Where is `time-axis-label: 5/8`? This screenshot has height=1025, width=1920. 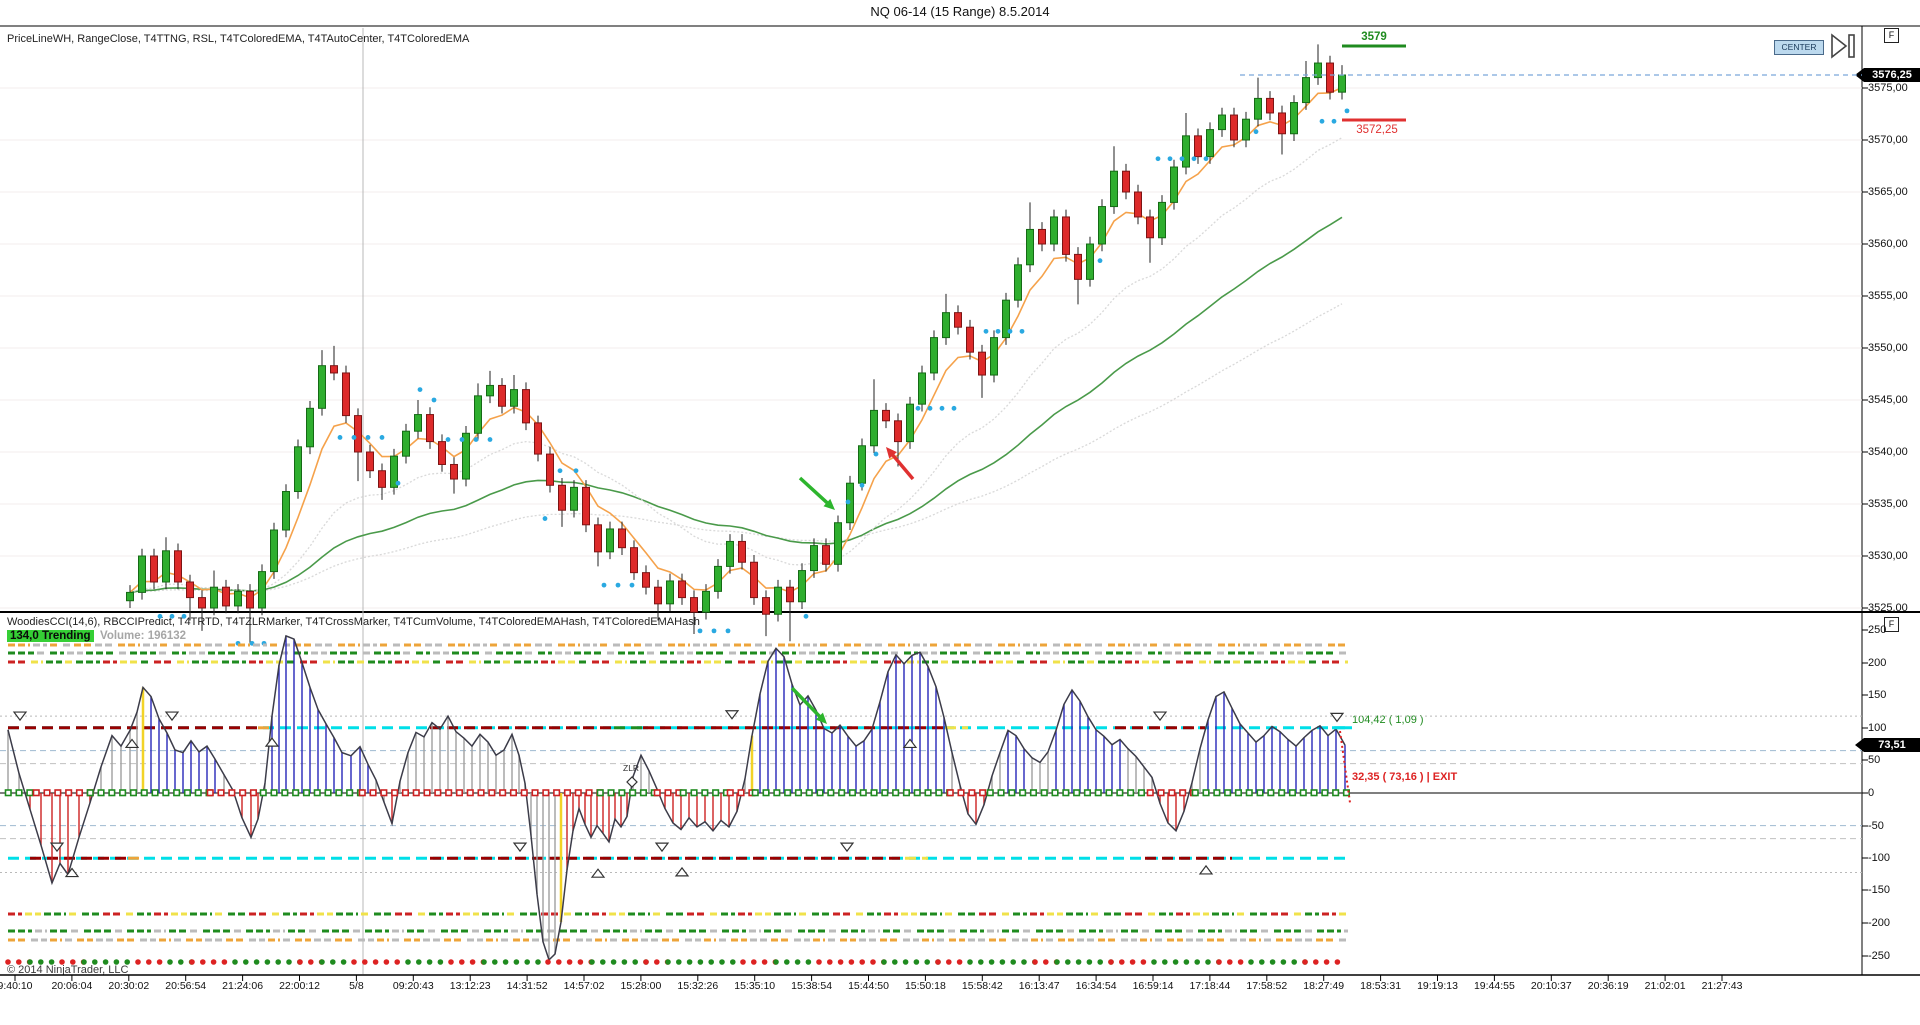
time-axis-label: 5/8 is located at coordinates (356, 986).